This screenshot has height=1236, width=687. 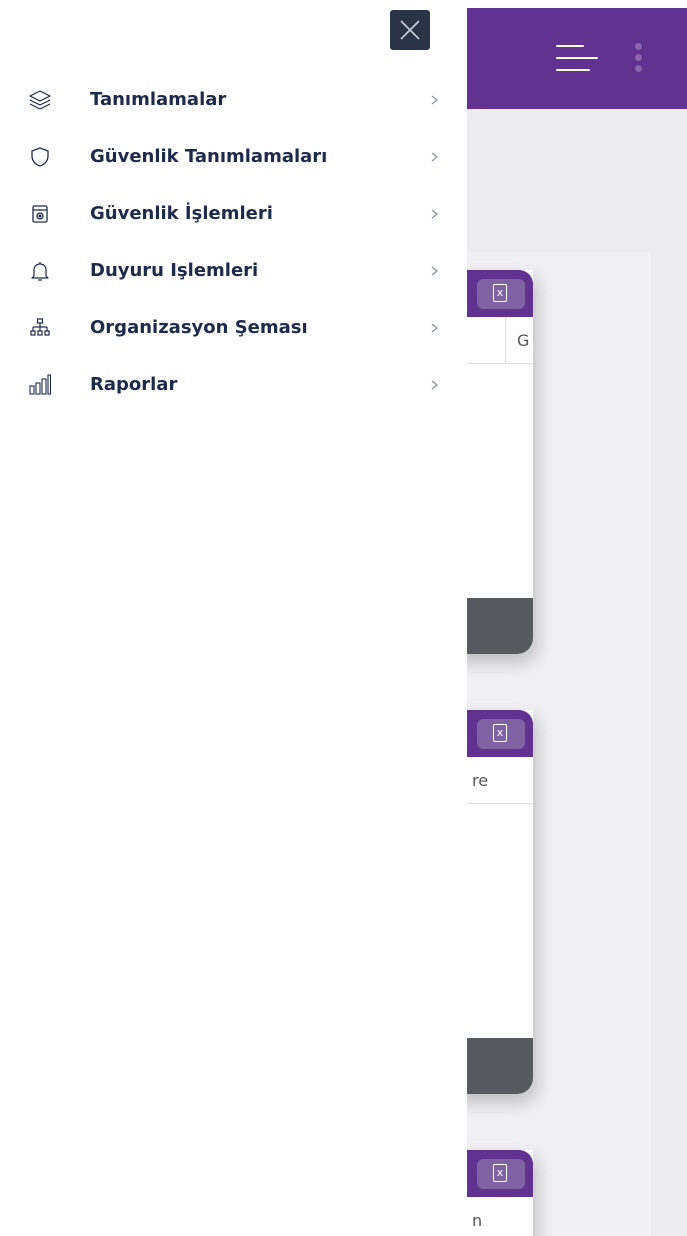 What do you see at coordinates (477, 1220) in the screenshot?
I see `column-header: n` at bounding box center [477, 1220].